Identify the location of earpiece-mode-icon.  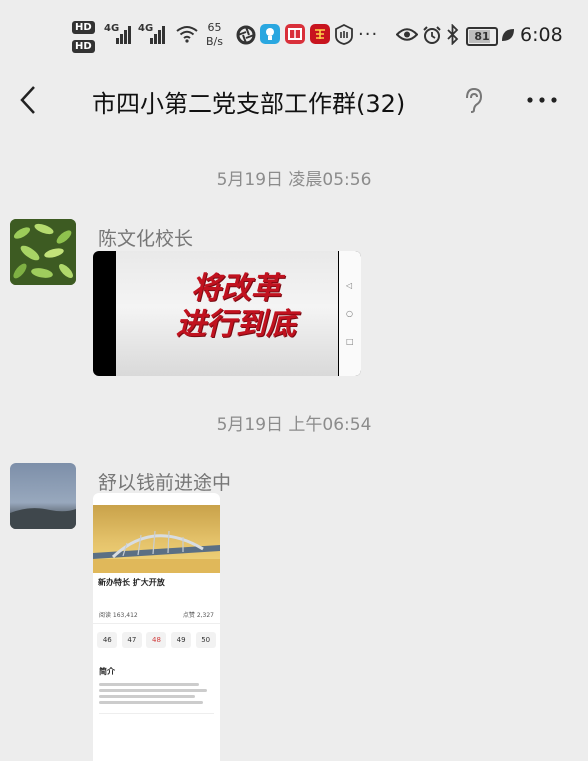
(474, 100).